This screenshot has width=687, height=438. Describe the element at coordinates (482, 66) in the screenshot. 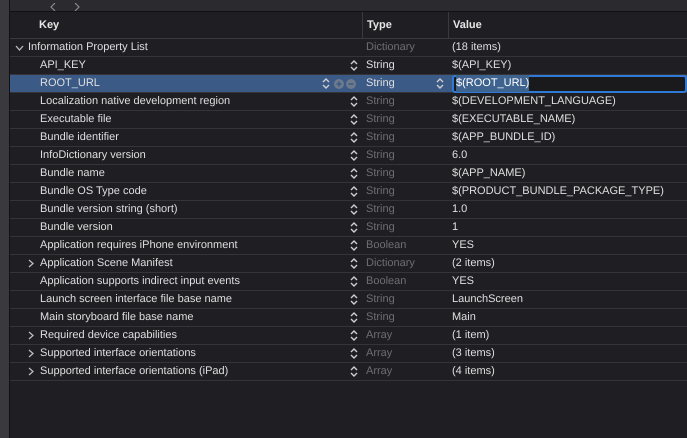

I see `value-text: $(API_KEY)` at that location.